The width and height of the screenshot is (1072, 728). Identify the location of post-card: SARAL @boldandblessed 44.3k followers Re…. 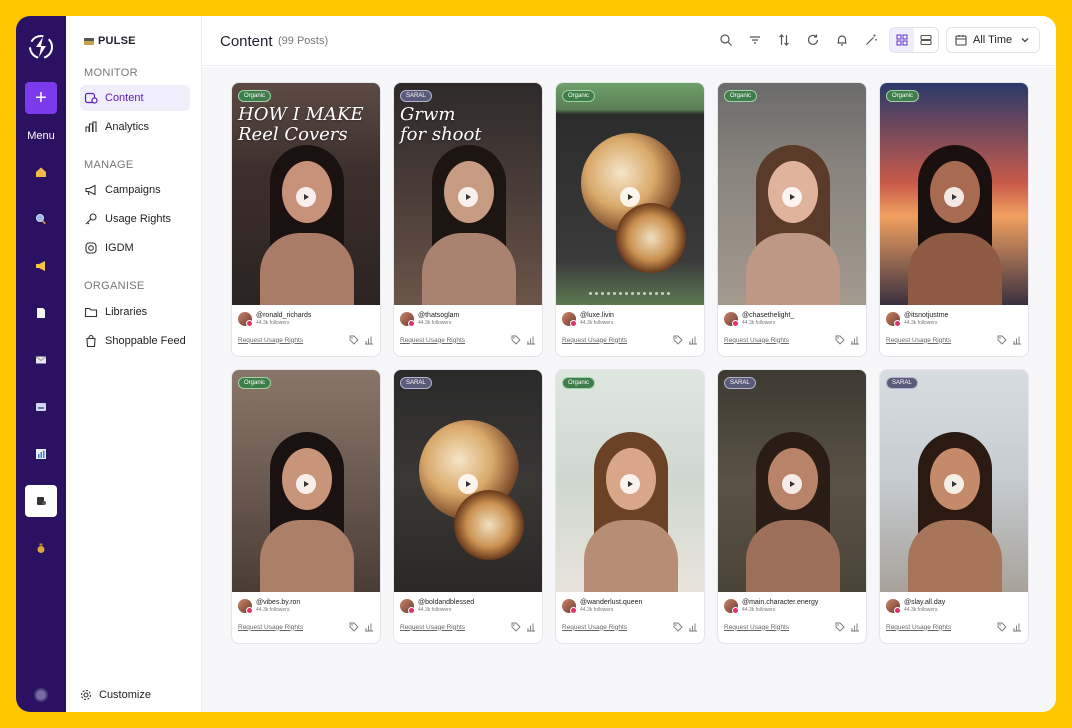
(468, 506).